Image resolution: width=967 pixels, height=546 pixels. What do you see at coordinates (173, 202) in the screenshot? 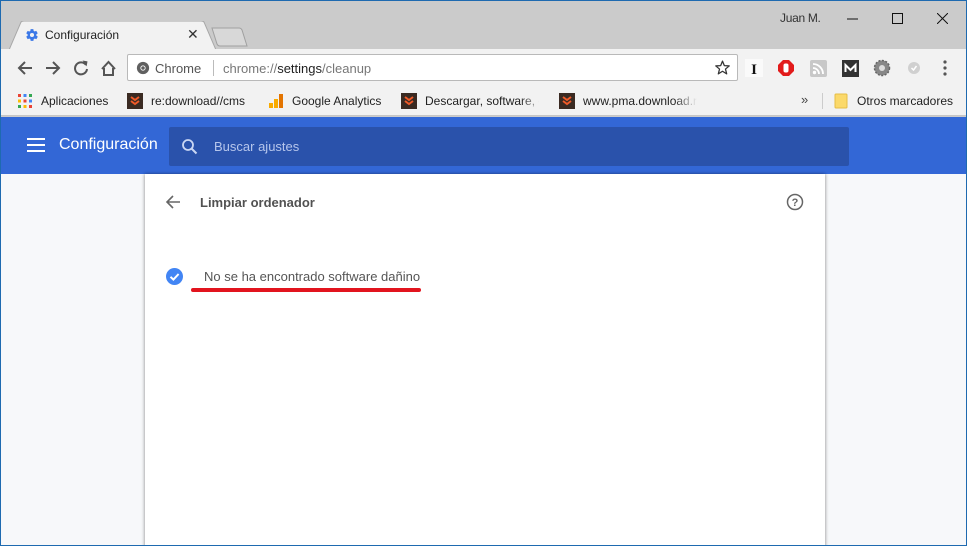
I see `back-arrow-icon` at bounding box center [173, 202].